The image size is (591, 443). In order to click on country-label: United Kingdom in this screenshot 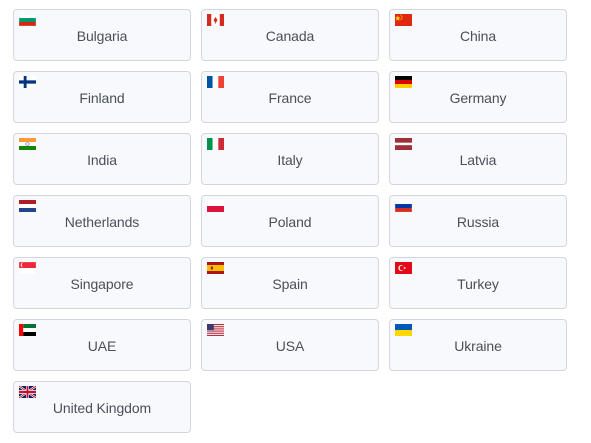, I will do `click(102, 408)`.